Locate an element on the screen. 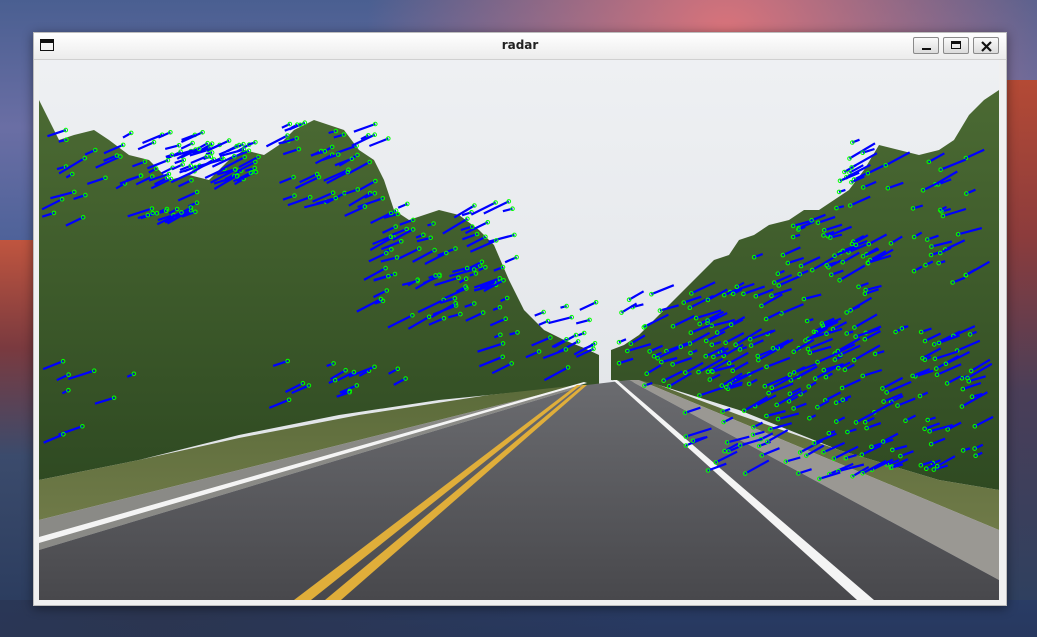 The height and width of the screenshot is (637, 1037). maximize-button is located at coordinates (956, 45).